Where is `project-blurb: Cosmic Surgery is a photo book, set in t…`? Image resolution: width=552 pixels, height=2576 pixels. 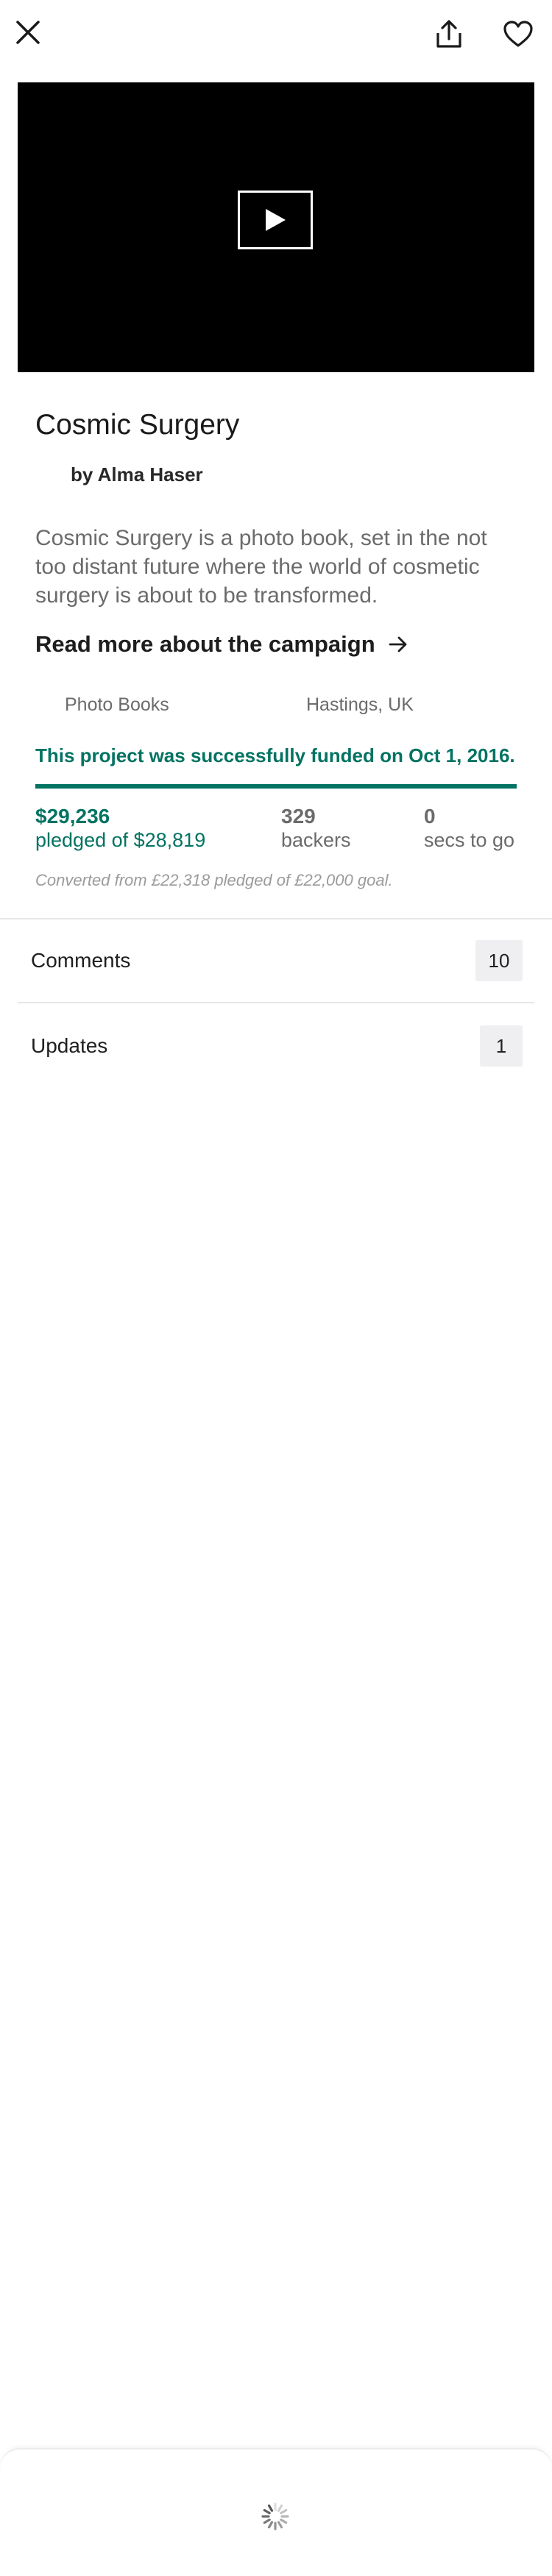 project-blurb: Cosmic Surgery is a photo book, set in t… is located at coordinates (261, 567).